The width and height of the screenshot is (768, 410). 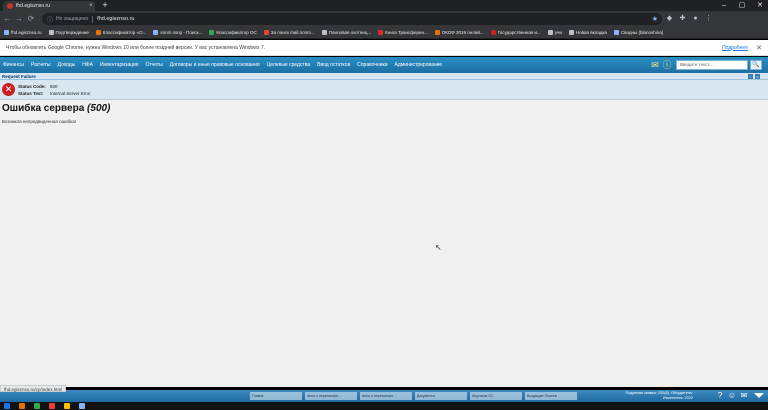 I want to click on browser-tab: fhd.egisznso.ru ×, so click(x=49, y=6).